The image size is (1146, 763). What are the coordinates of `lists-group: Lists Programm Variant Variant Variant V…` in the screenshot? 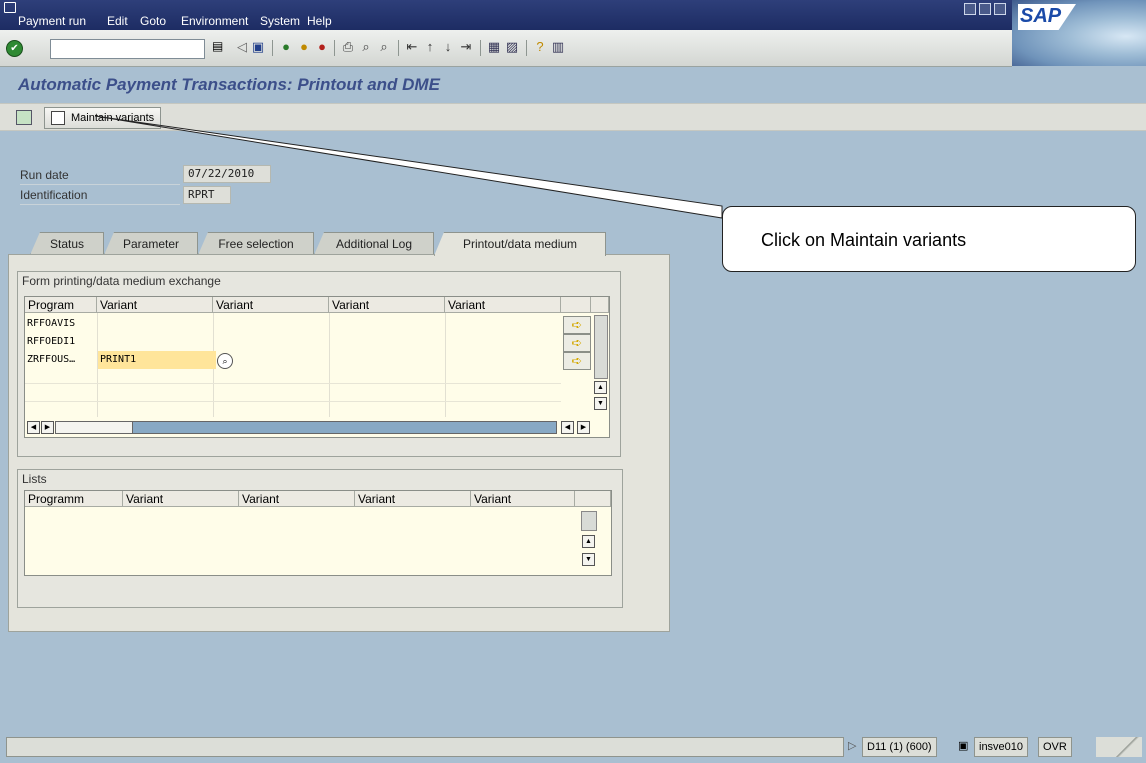 It's located at (320, 538).